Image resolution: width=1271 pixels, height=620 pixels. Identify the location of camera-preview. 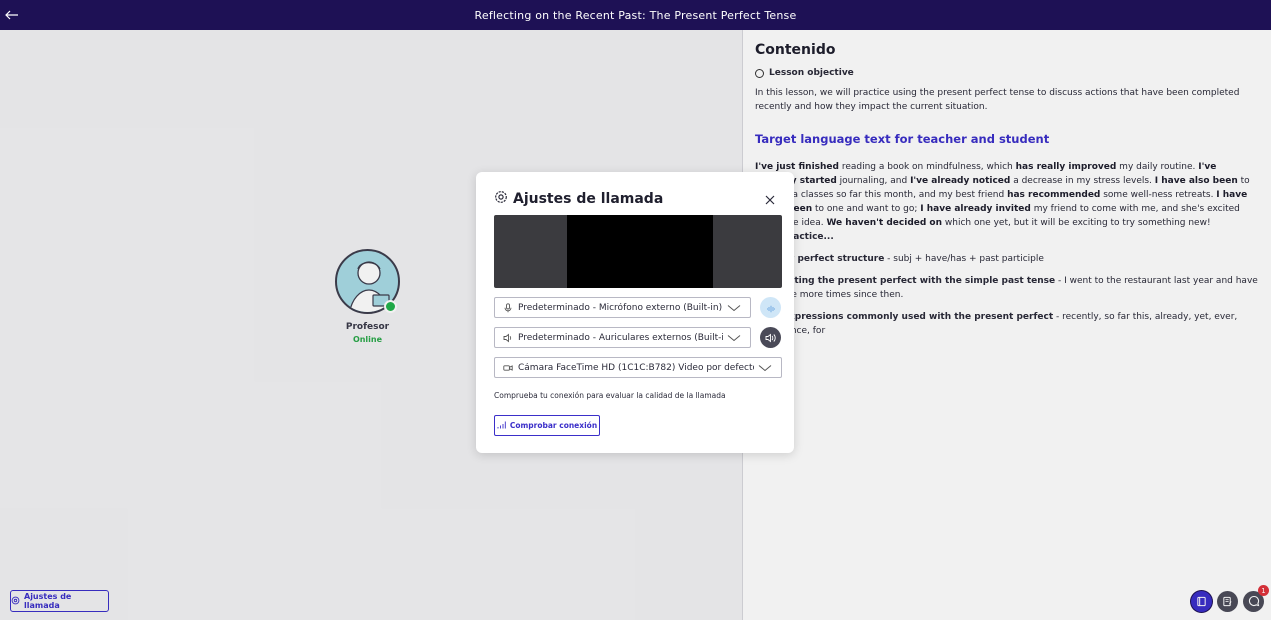
(638, 251).